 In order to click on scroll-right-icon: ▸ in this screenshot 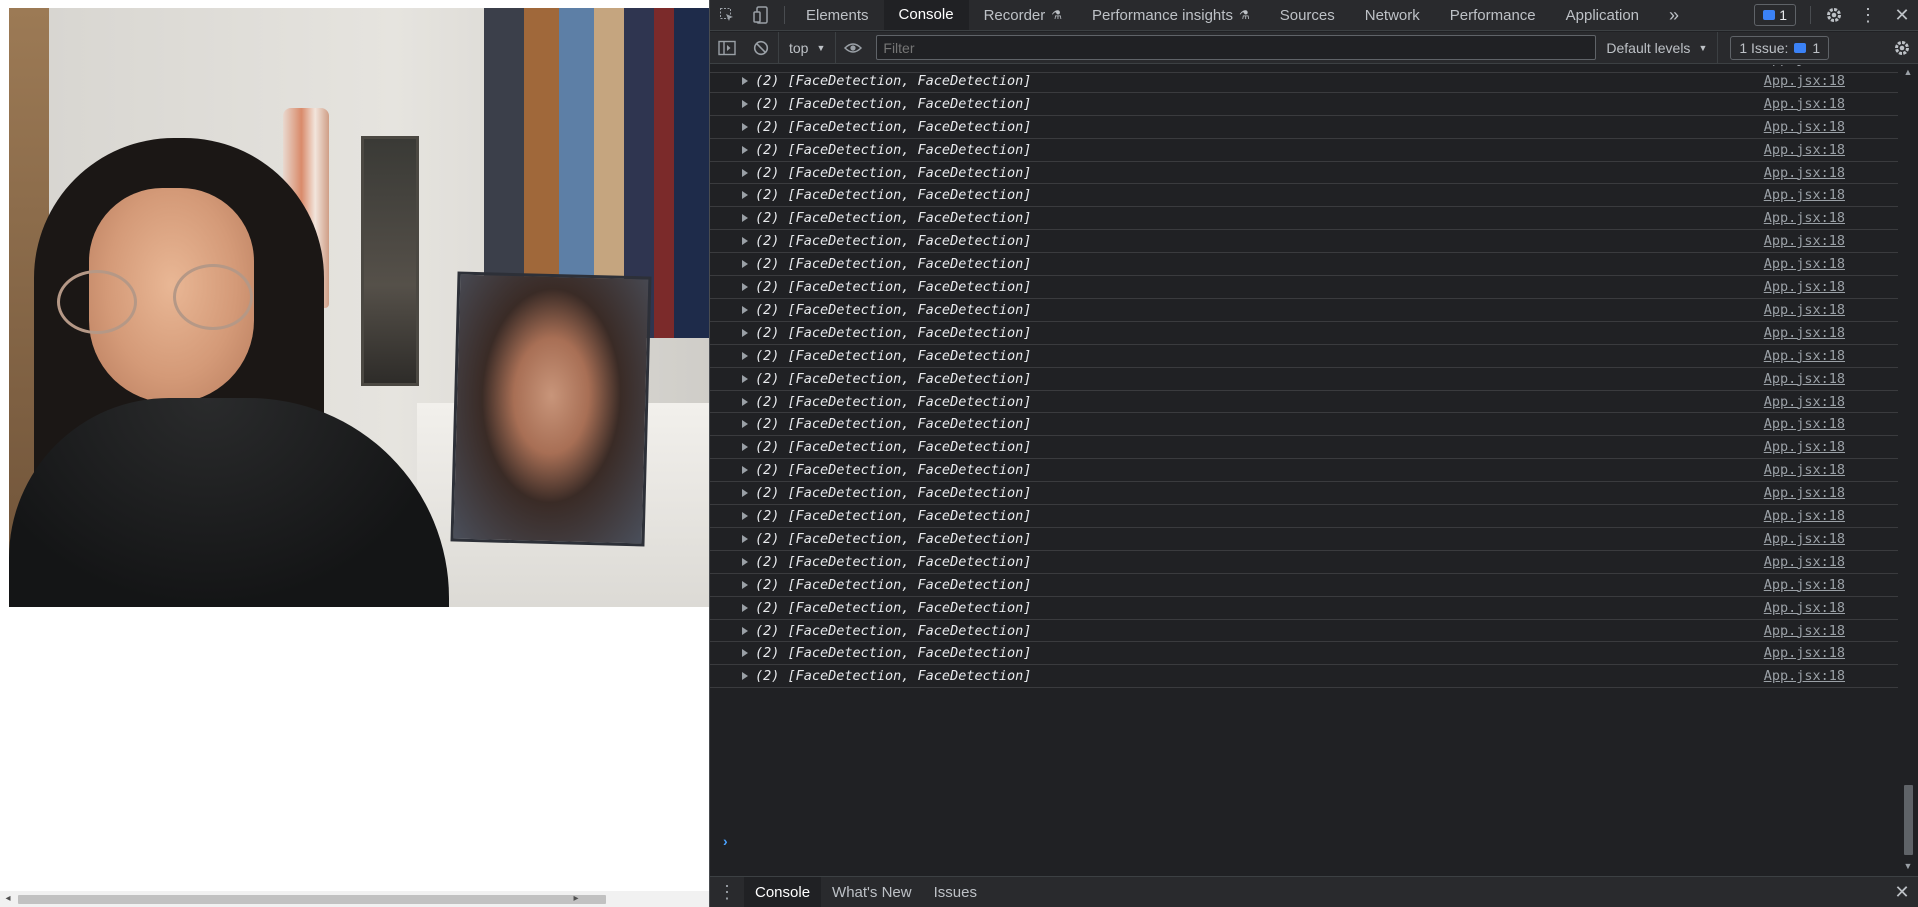, I will do `click(576, 899)`.